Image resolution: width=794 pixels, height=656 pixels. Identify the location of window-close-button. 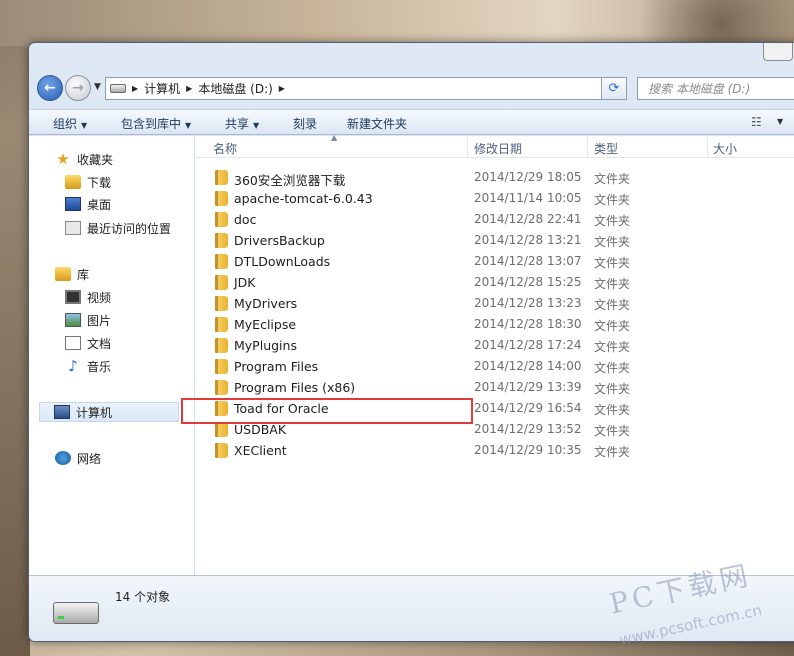
(778, 52).